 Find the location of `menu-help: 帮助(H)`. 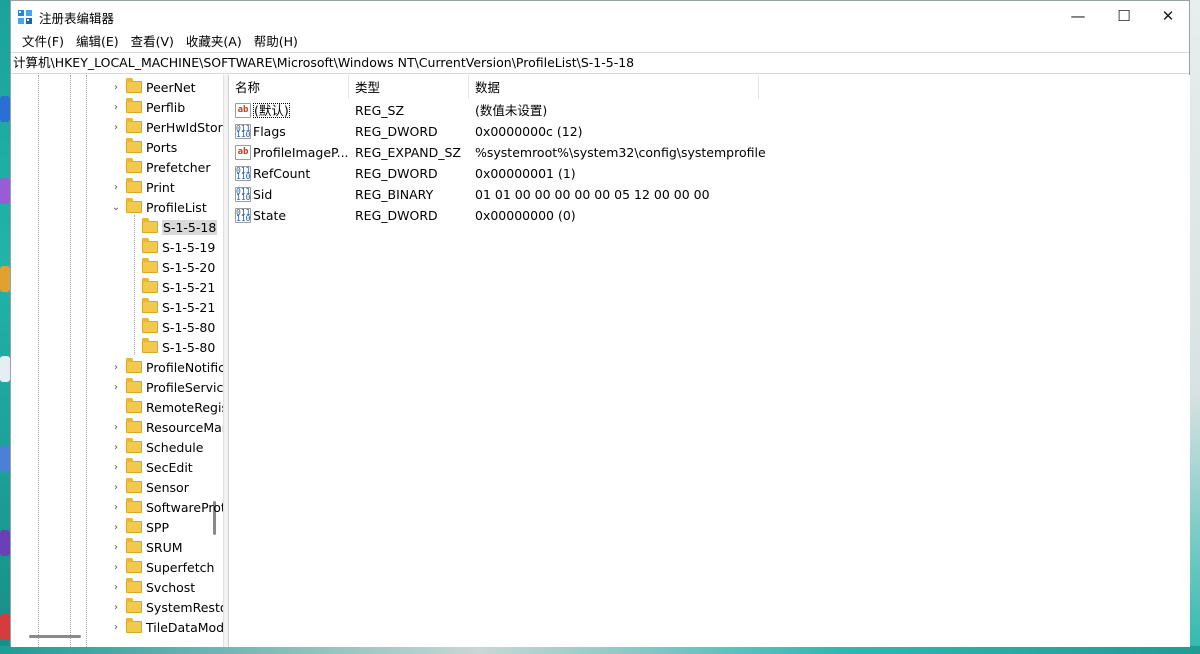

menu-help: 帮助(H) is located at coordinates (276, 41).